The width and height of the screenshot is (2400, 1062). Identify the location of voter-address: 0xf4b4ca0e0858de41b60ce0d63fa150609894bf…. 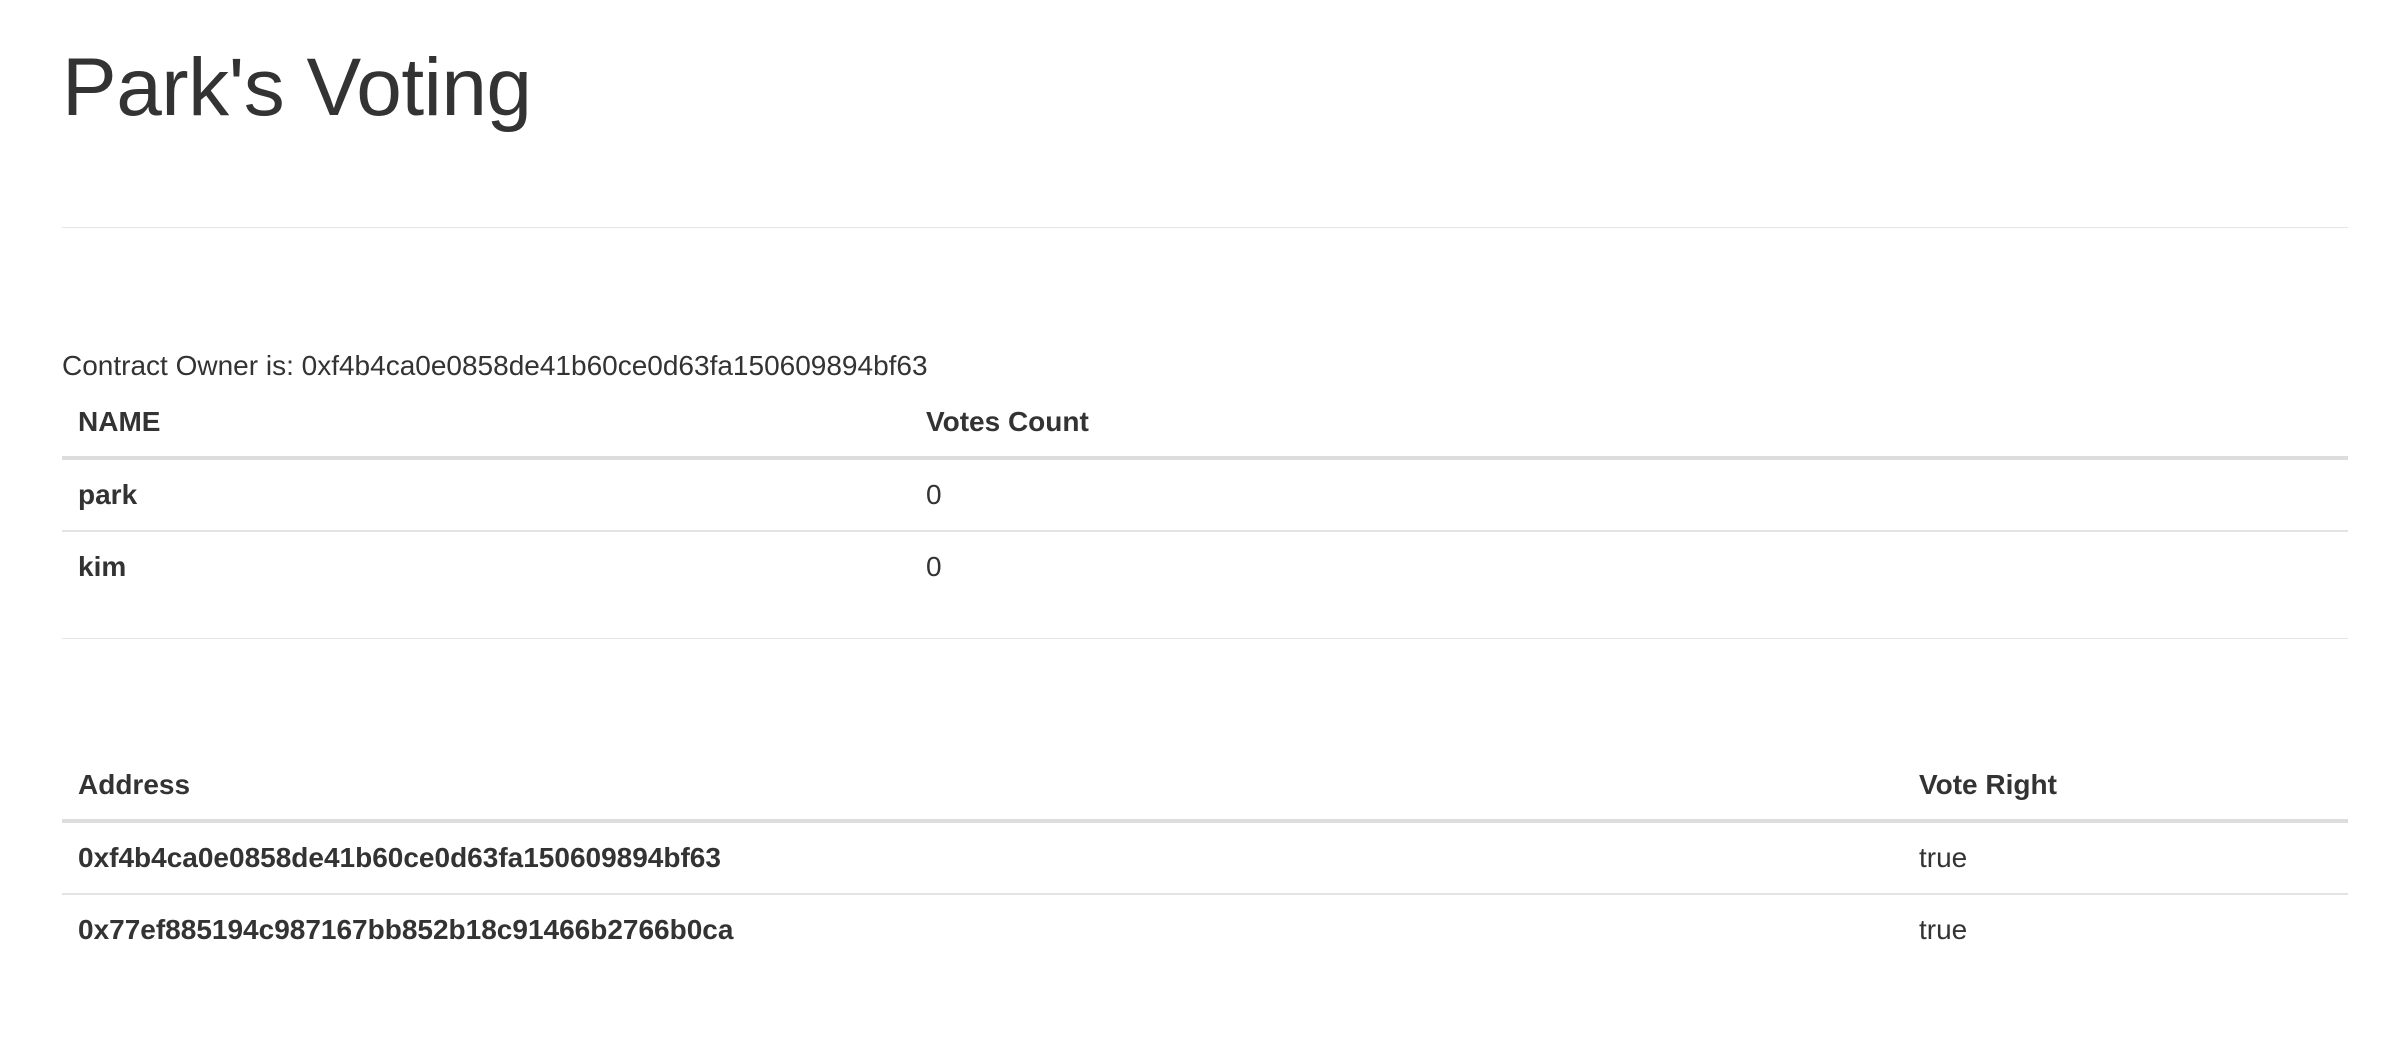
(982, 858).